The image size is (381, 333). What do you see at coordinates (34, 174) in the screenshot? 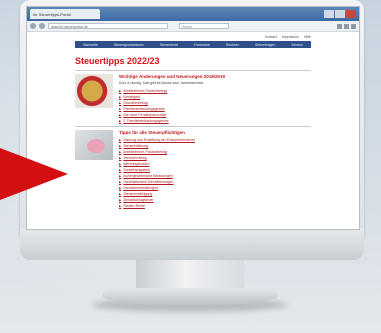
I see `red-arrow-icon` at bounding box center [34, 174].